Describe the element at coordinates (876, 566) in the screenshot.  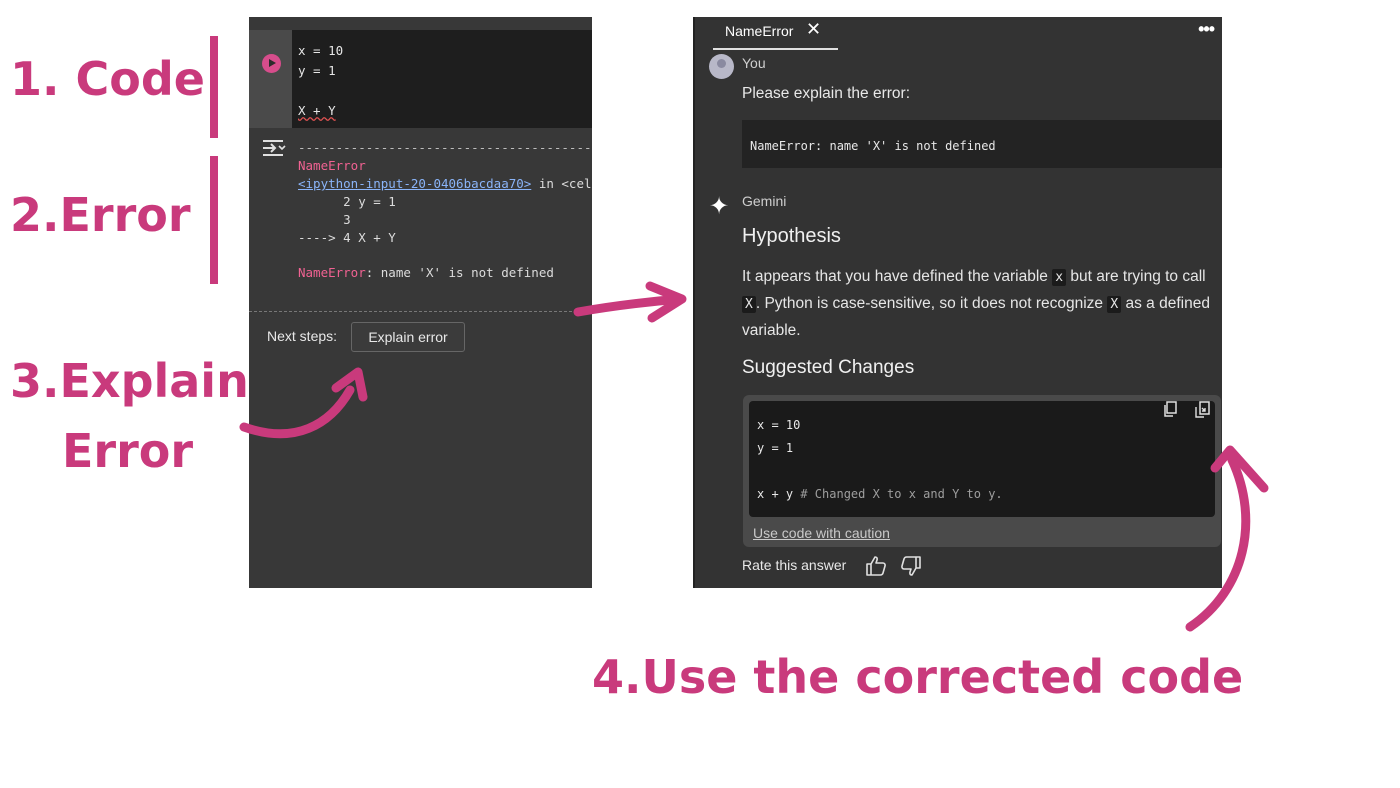
I see `thumbs-up-icon` at that location.